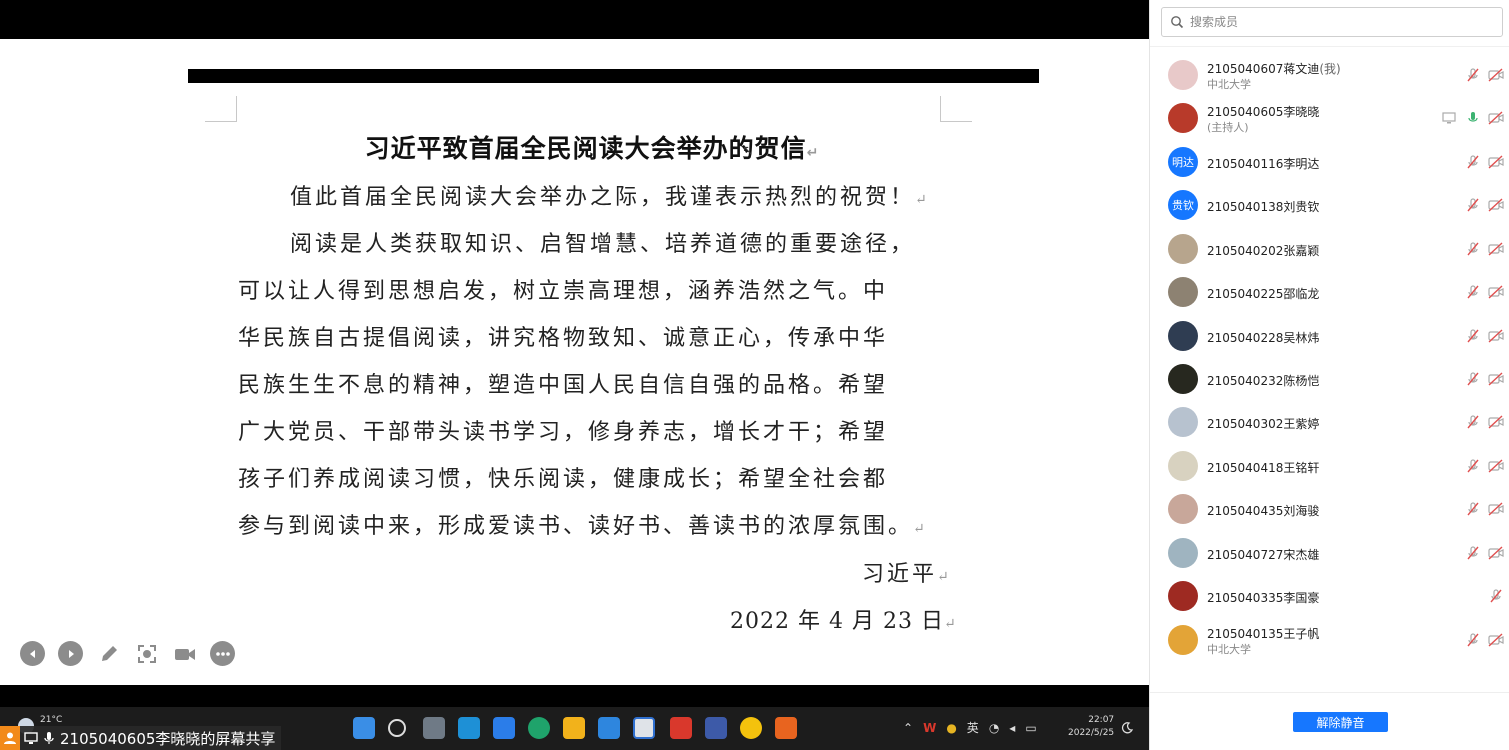 This screenshot has width=1509, height=750. I want to click on slide-toolbar, so click(127, 653).